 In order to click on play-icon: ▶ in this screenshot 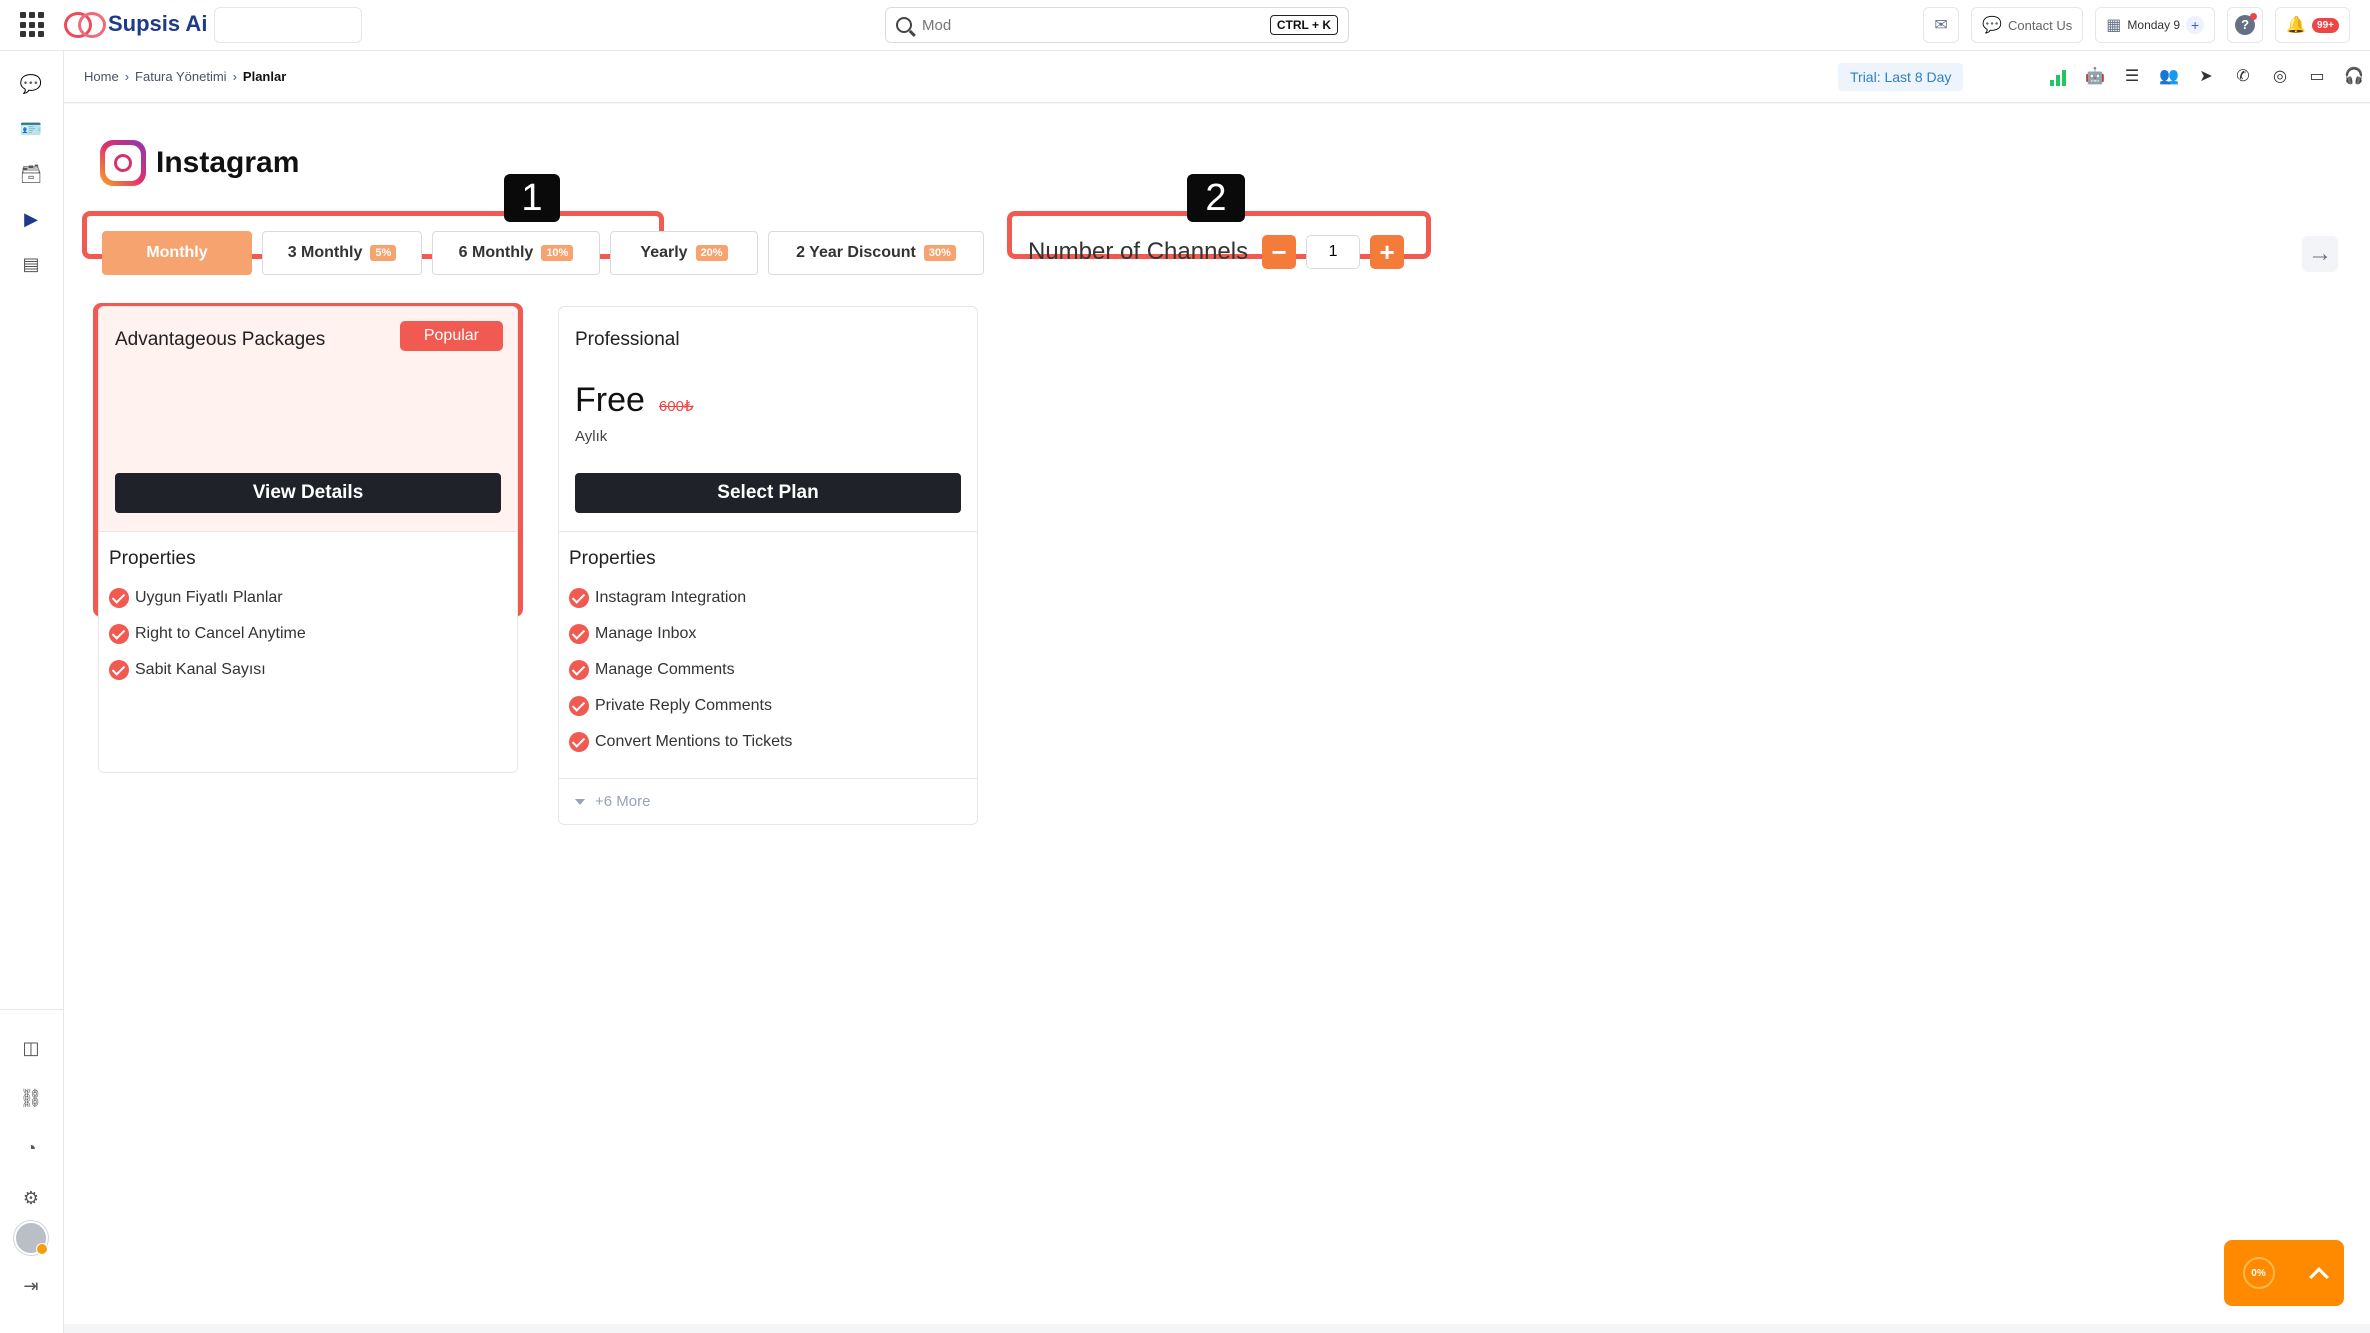, I will do `click(31, 219)`.